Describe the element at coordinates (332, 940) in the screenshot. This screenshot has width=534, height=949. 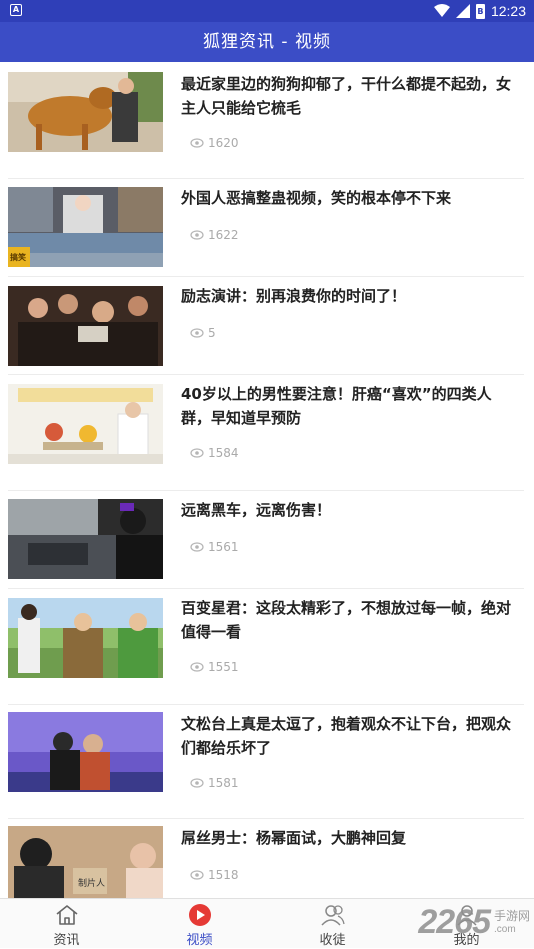
I see `tab-label: 收徒` at that location.